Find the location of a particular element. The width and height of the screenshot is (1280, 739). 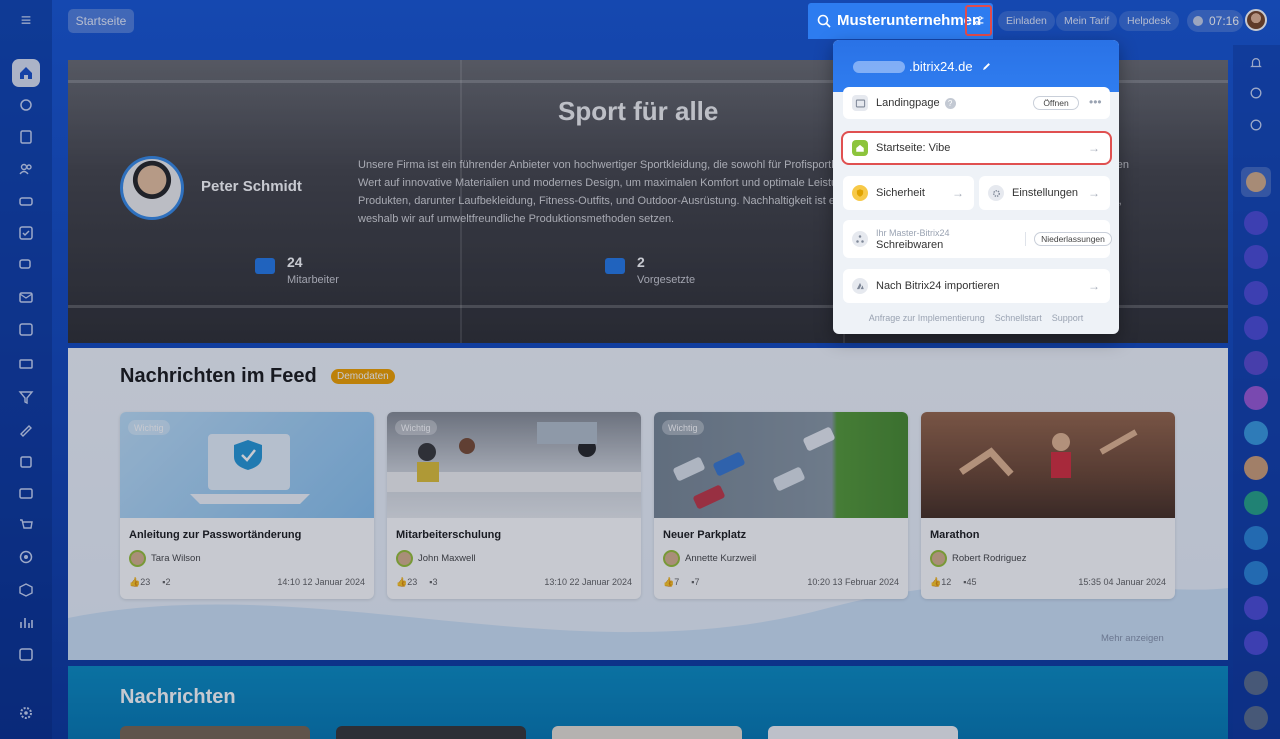

sliders-icon is located at coordinates (978, 20).